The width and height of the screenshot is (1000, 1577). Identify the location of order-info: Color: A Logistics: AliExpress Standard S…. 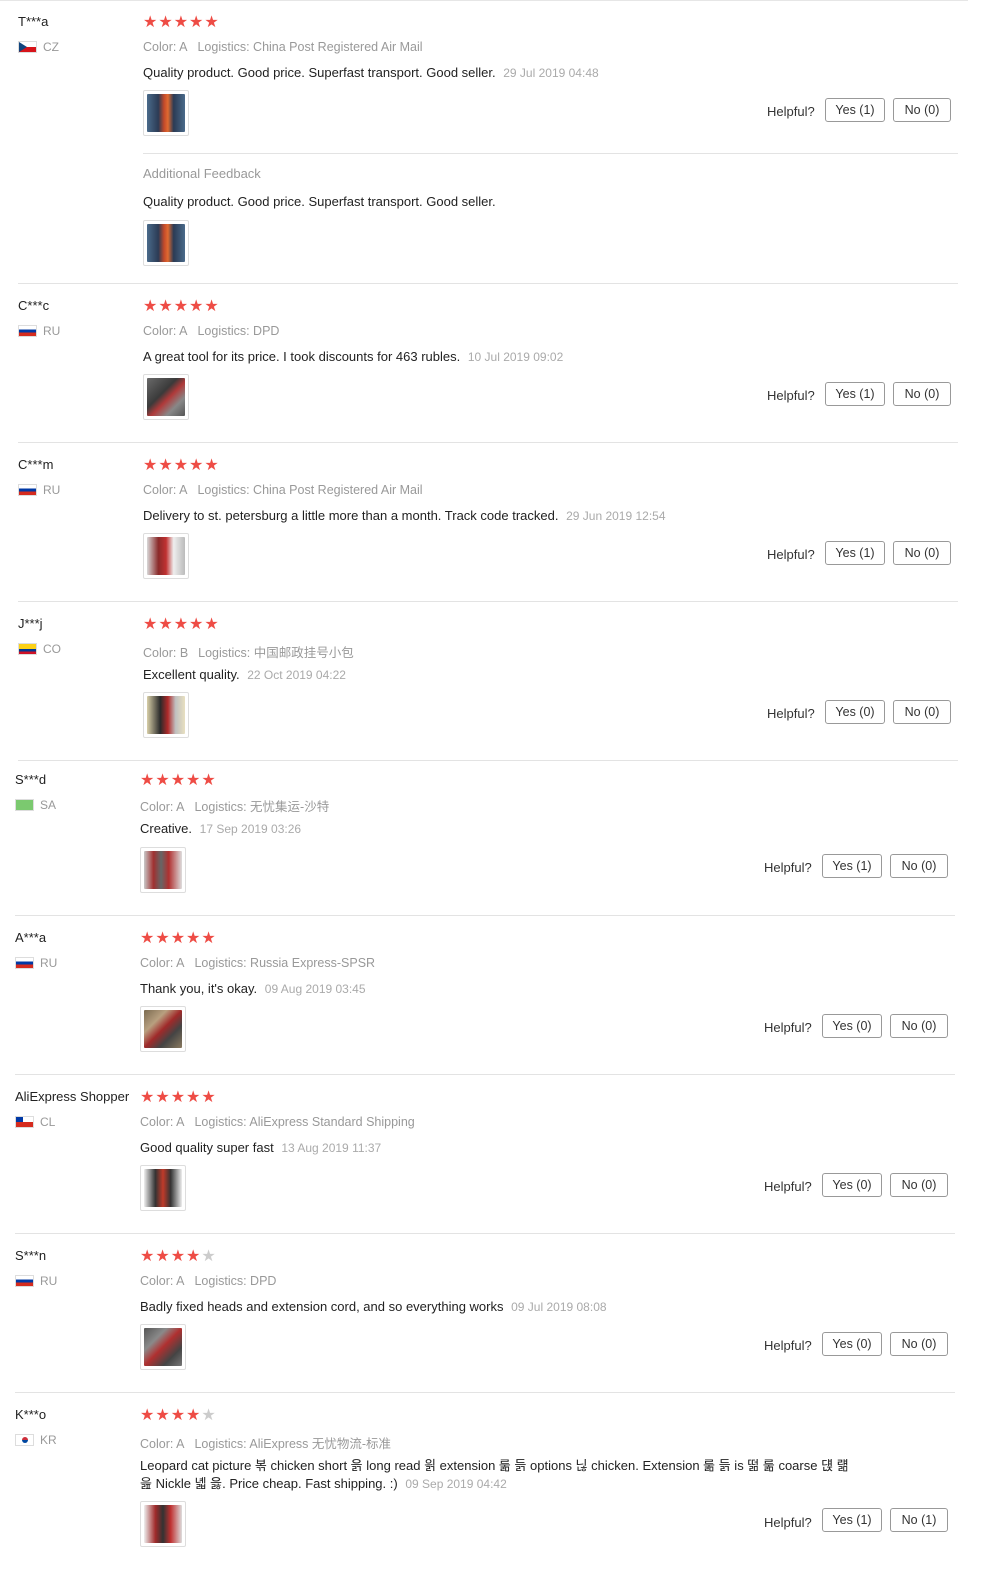
(277, 1122).